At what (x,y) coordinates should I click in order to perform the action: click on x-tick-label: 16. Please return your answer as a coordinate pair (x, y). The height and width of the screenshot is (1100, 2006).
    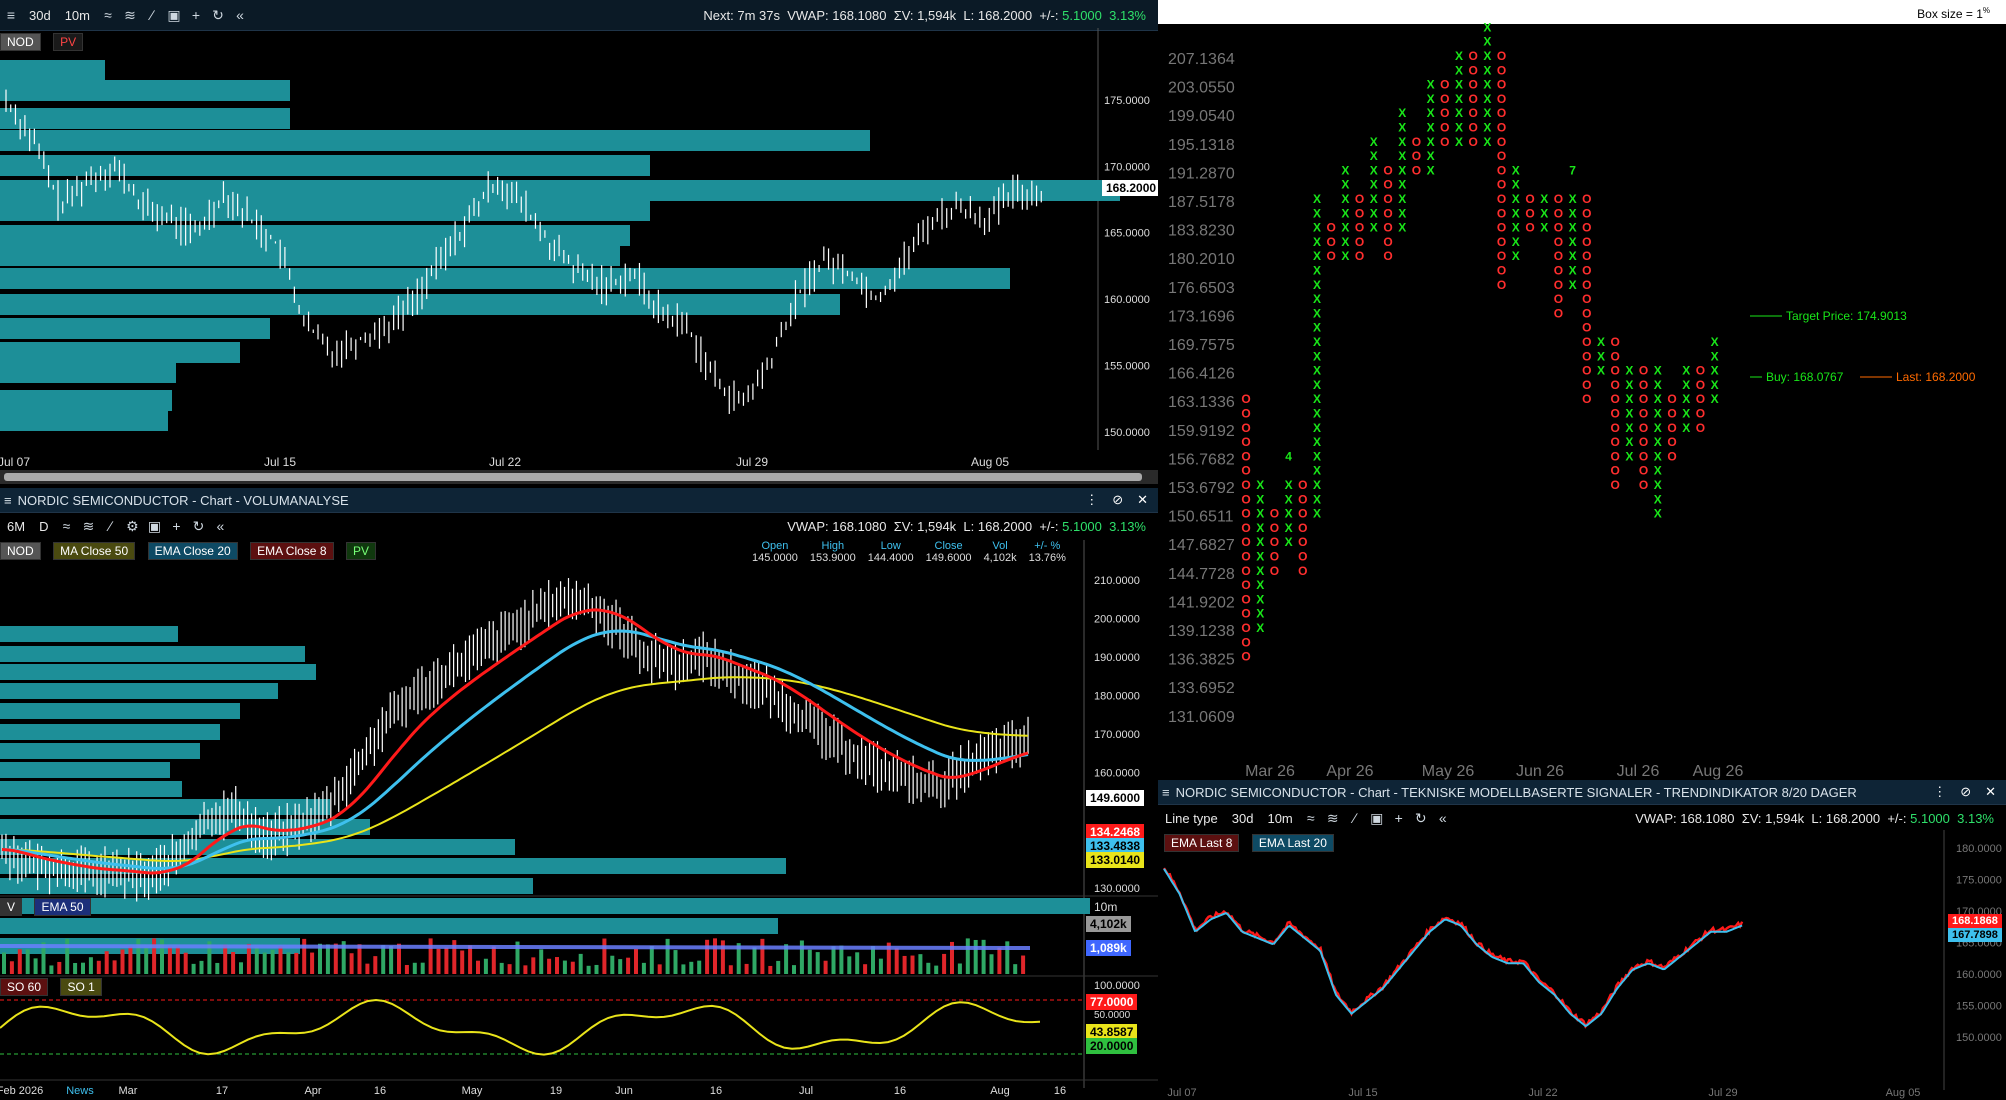
    Looking at the image, I should click on (1060, 1091).